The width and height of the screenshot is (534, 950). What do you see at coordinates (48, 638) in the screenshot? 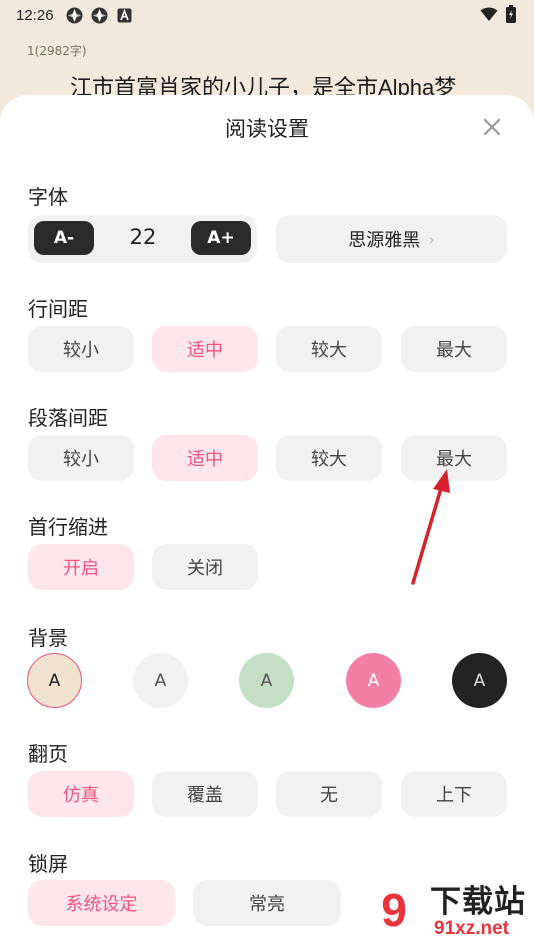
I see `background-label: 背景` at bounding box center [48, 638].